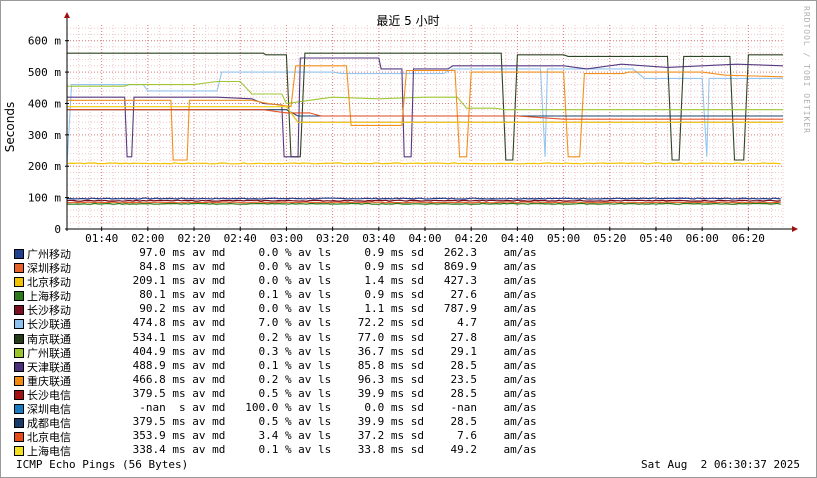 The width and height of the screenshot is (817, 478). I want to click on x-tick-label: 01:40, so click(101, 238).